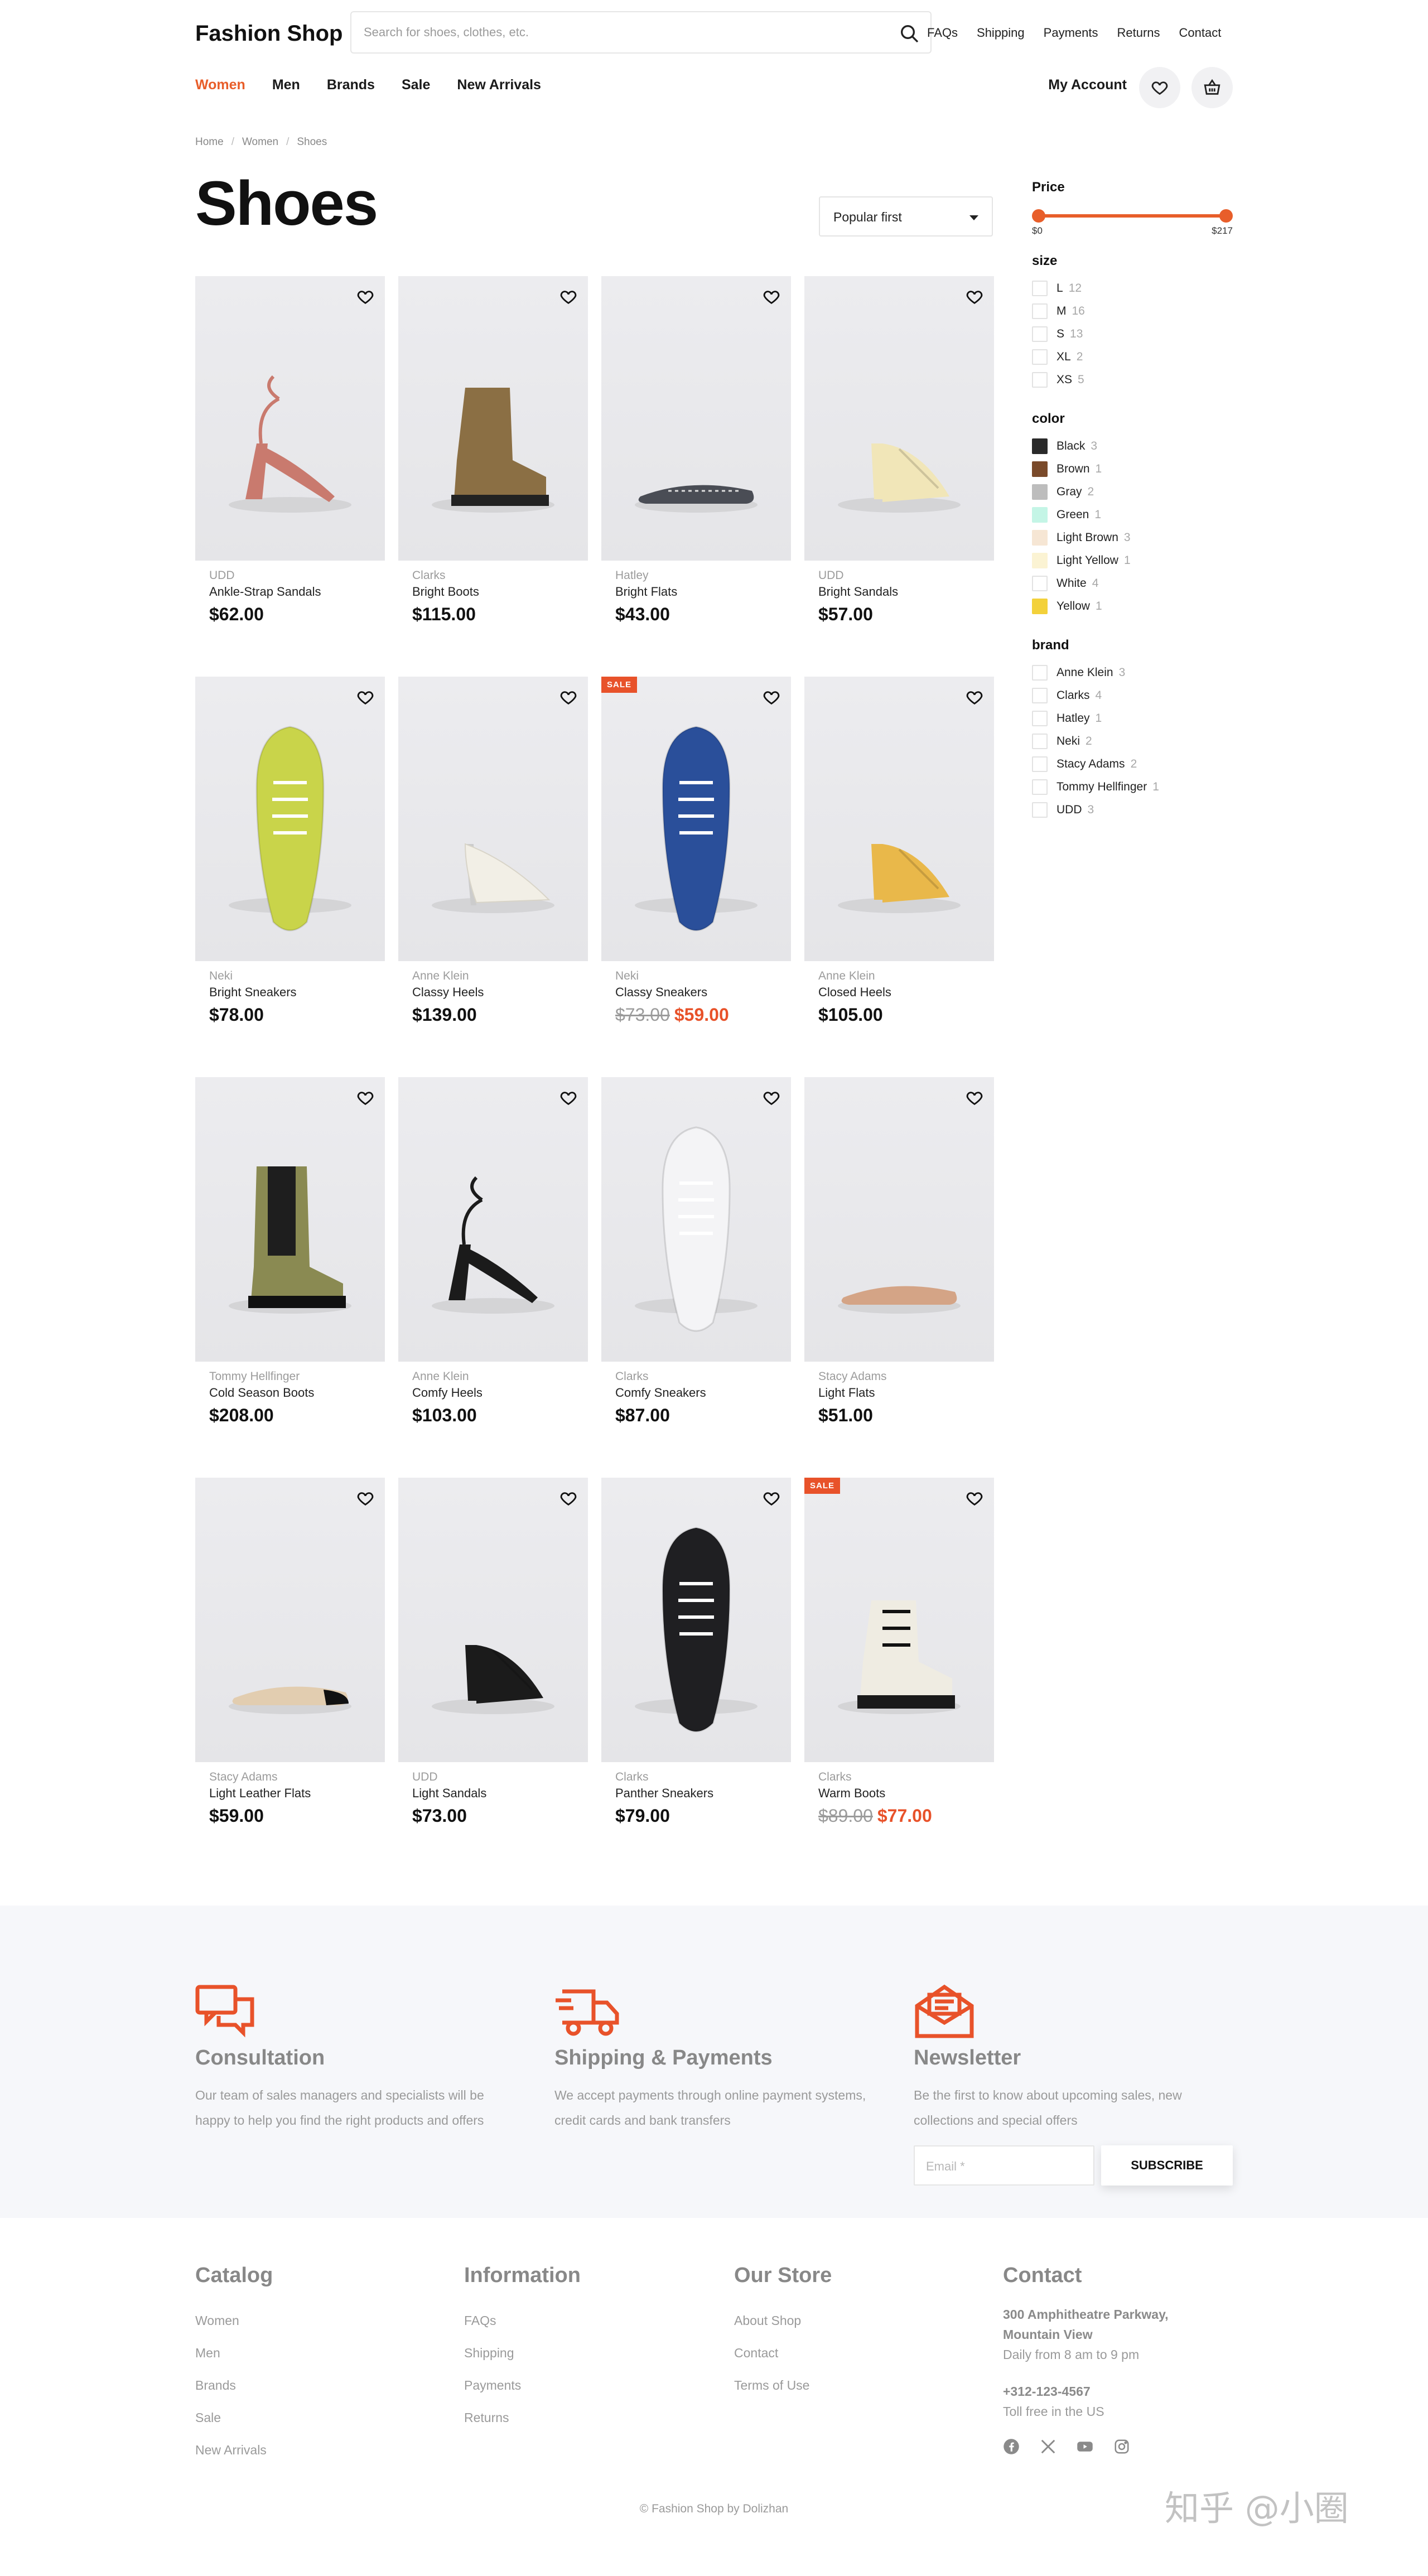  What do you see at coordinates (1133, 606) in the screenshot?
I see `color-option: Yellow 1` at bounding box center [1133, 606].